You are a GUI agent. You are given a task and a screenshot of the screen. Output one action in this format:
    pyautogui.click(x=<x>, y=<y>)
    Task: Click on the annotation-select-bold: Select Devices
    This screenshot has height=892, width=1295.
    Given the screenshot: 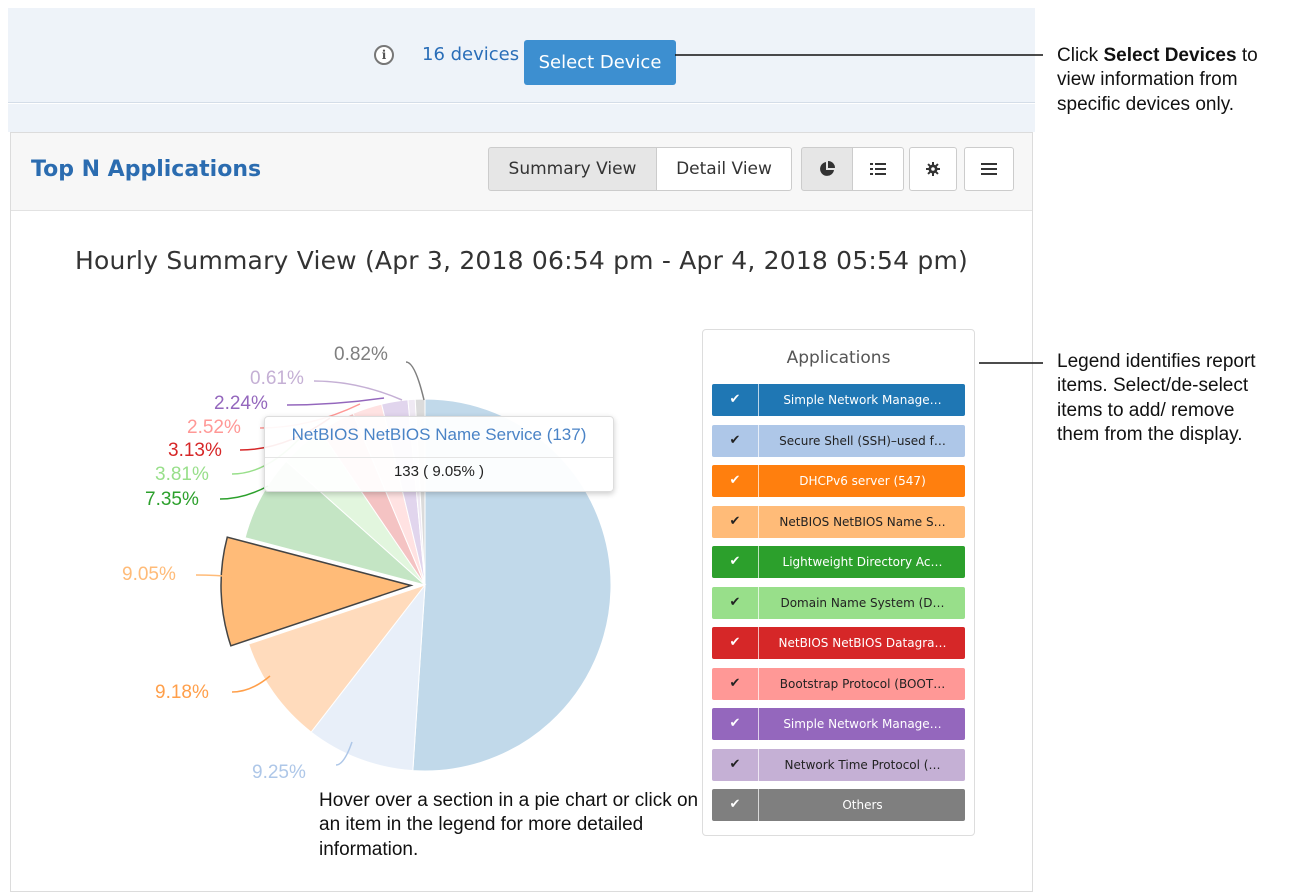 What is the action you would take?
    pyautogui.click(x=1170, y=55)
    